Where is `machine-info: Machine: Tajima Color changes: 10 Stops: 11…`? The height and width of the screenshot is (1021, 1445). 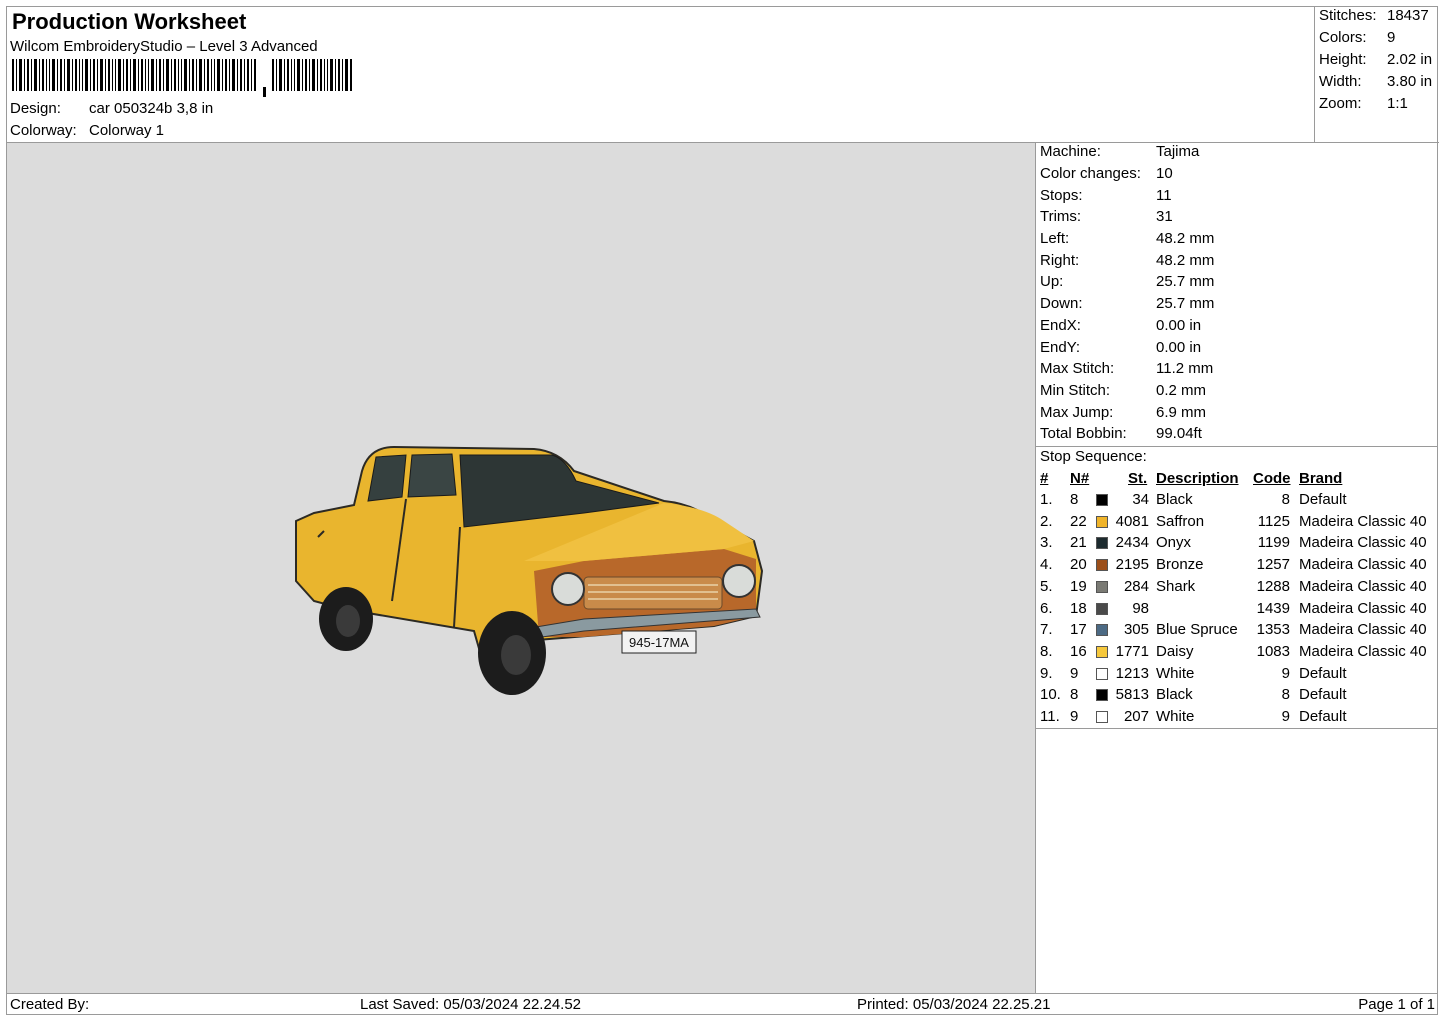 machine-info: Machine: Tajima Color changes: 10 Stops: 11… is located at coordinates (1237, 295).